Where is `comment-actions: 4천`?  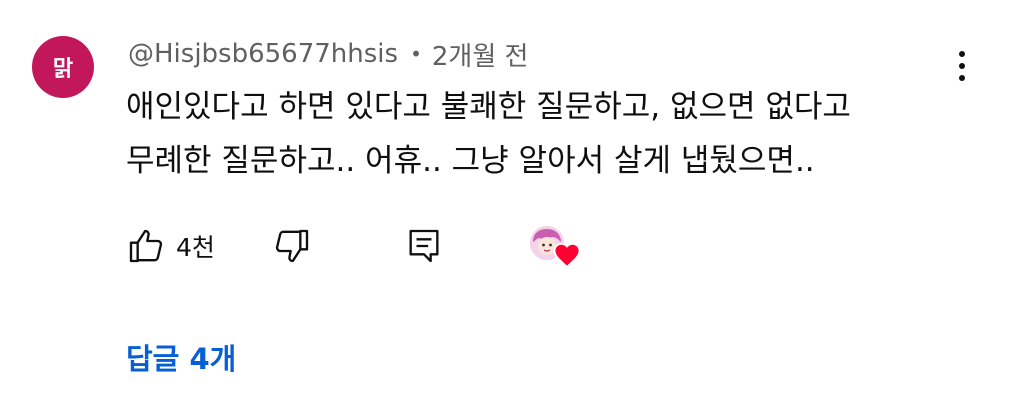 comment-actions: 4천 is located at coordinates (376, 246).